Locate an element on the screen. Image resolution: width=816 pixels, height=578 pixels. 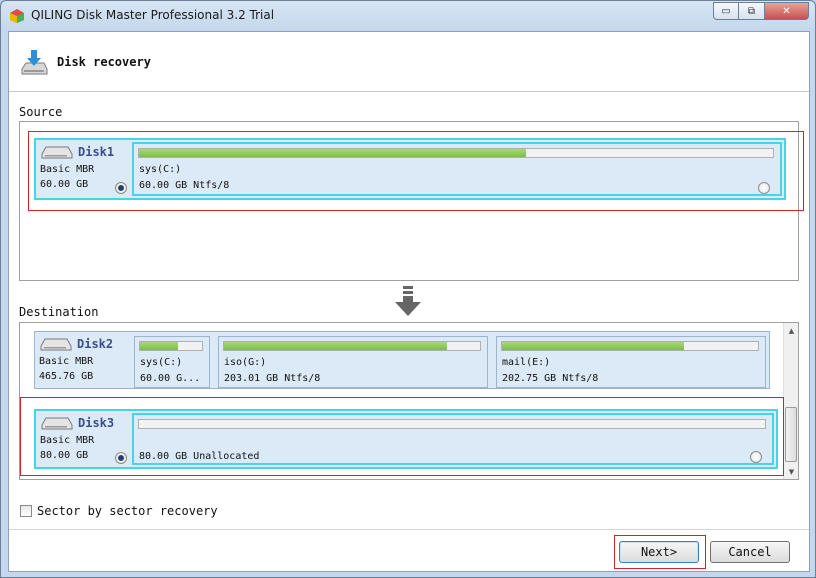
partition-name: mail(E:) is located at coordinates (526, 362).